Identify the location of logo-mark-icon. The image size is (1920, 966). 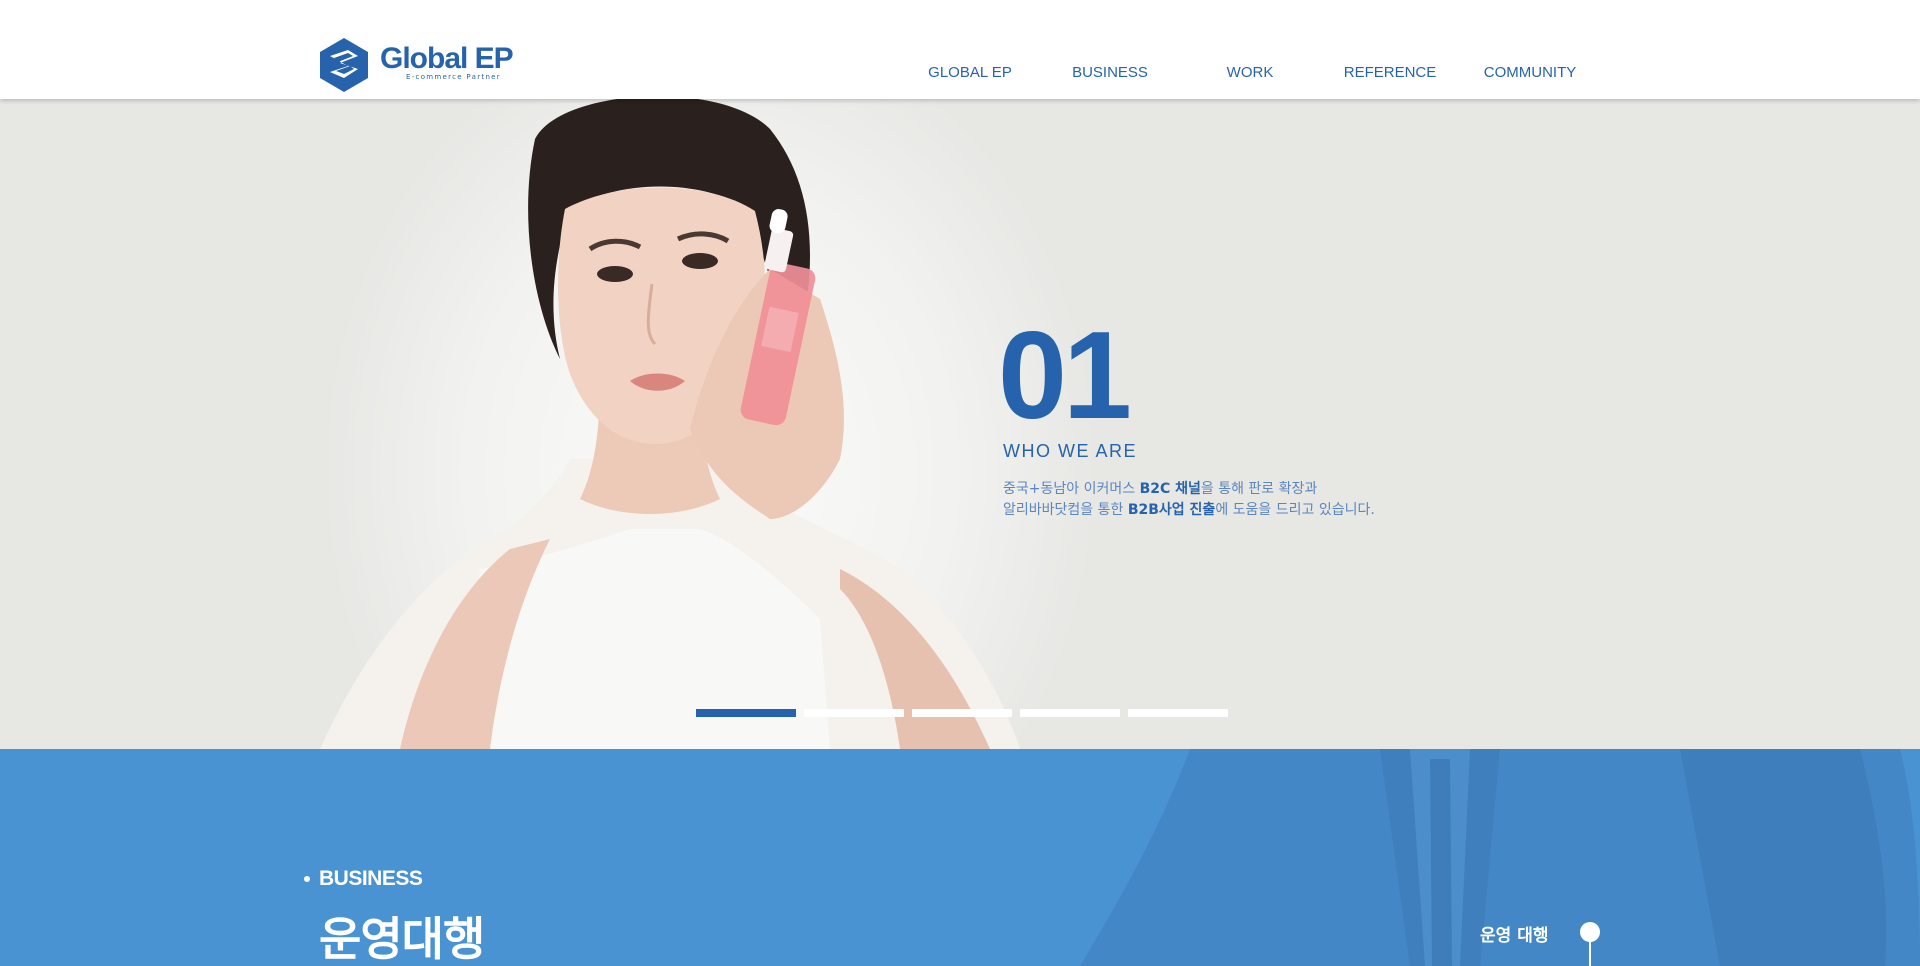
(344, 65).